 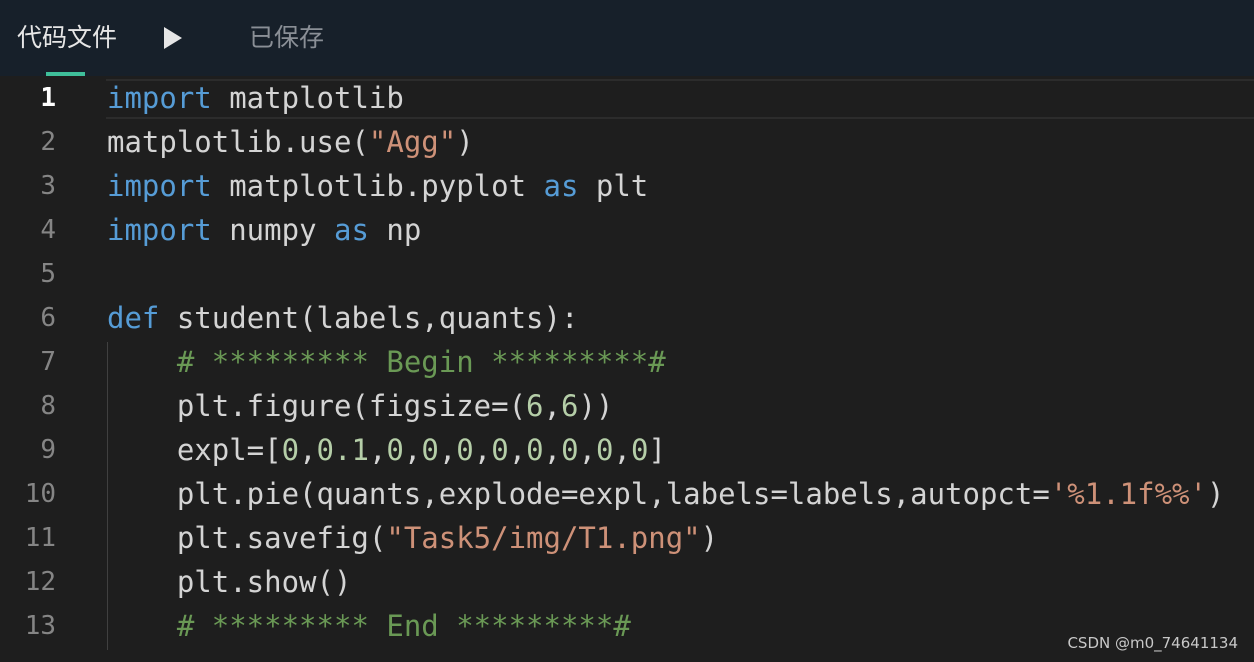 I want to click on watermark: CSDN @m0_74641134, so click(x=1152, y=643).